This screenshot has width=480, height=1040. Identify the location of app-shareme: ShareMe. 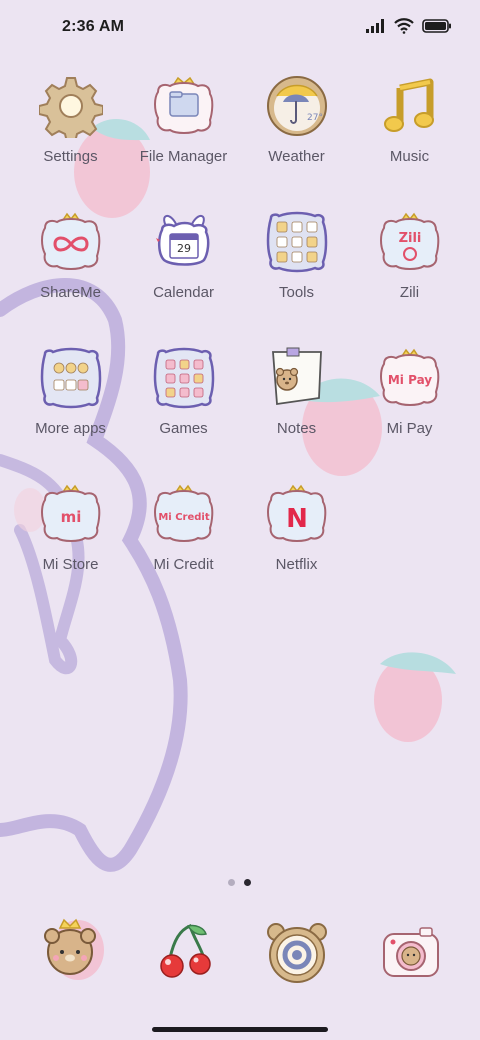
(70, 255).